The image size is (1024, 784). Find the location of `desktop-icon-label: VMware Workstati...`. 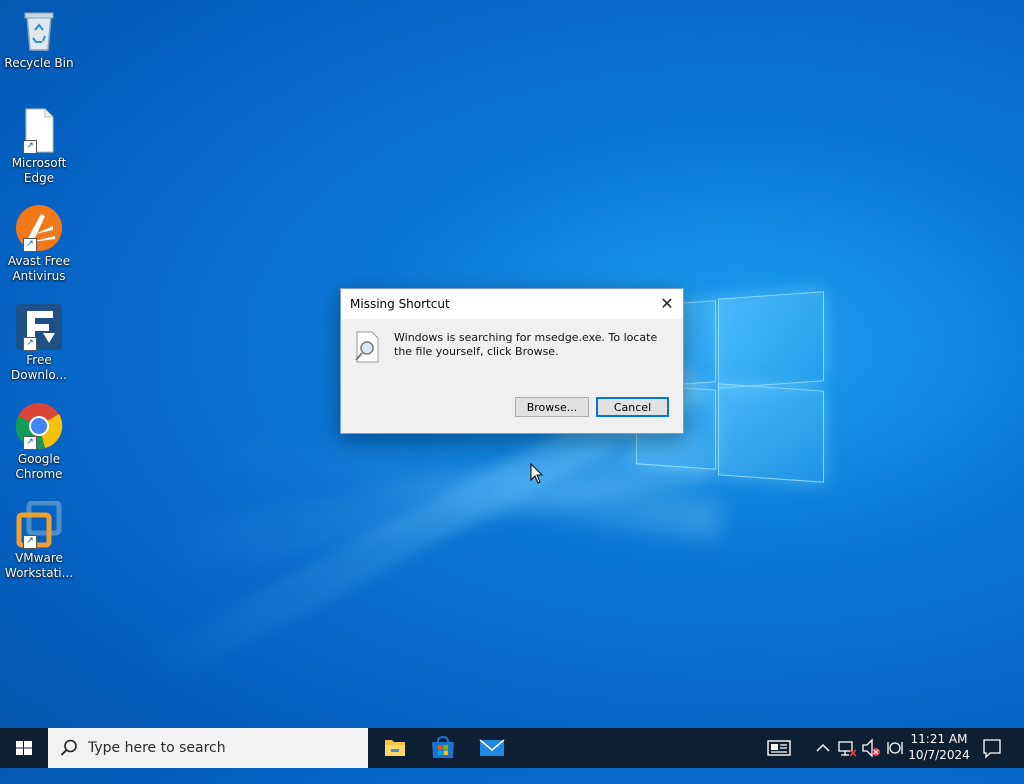

desktop-icon-label: VMware Workstati... is located at coordinates (39, 565).